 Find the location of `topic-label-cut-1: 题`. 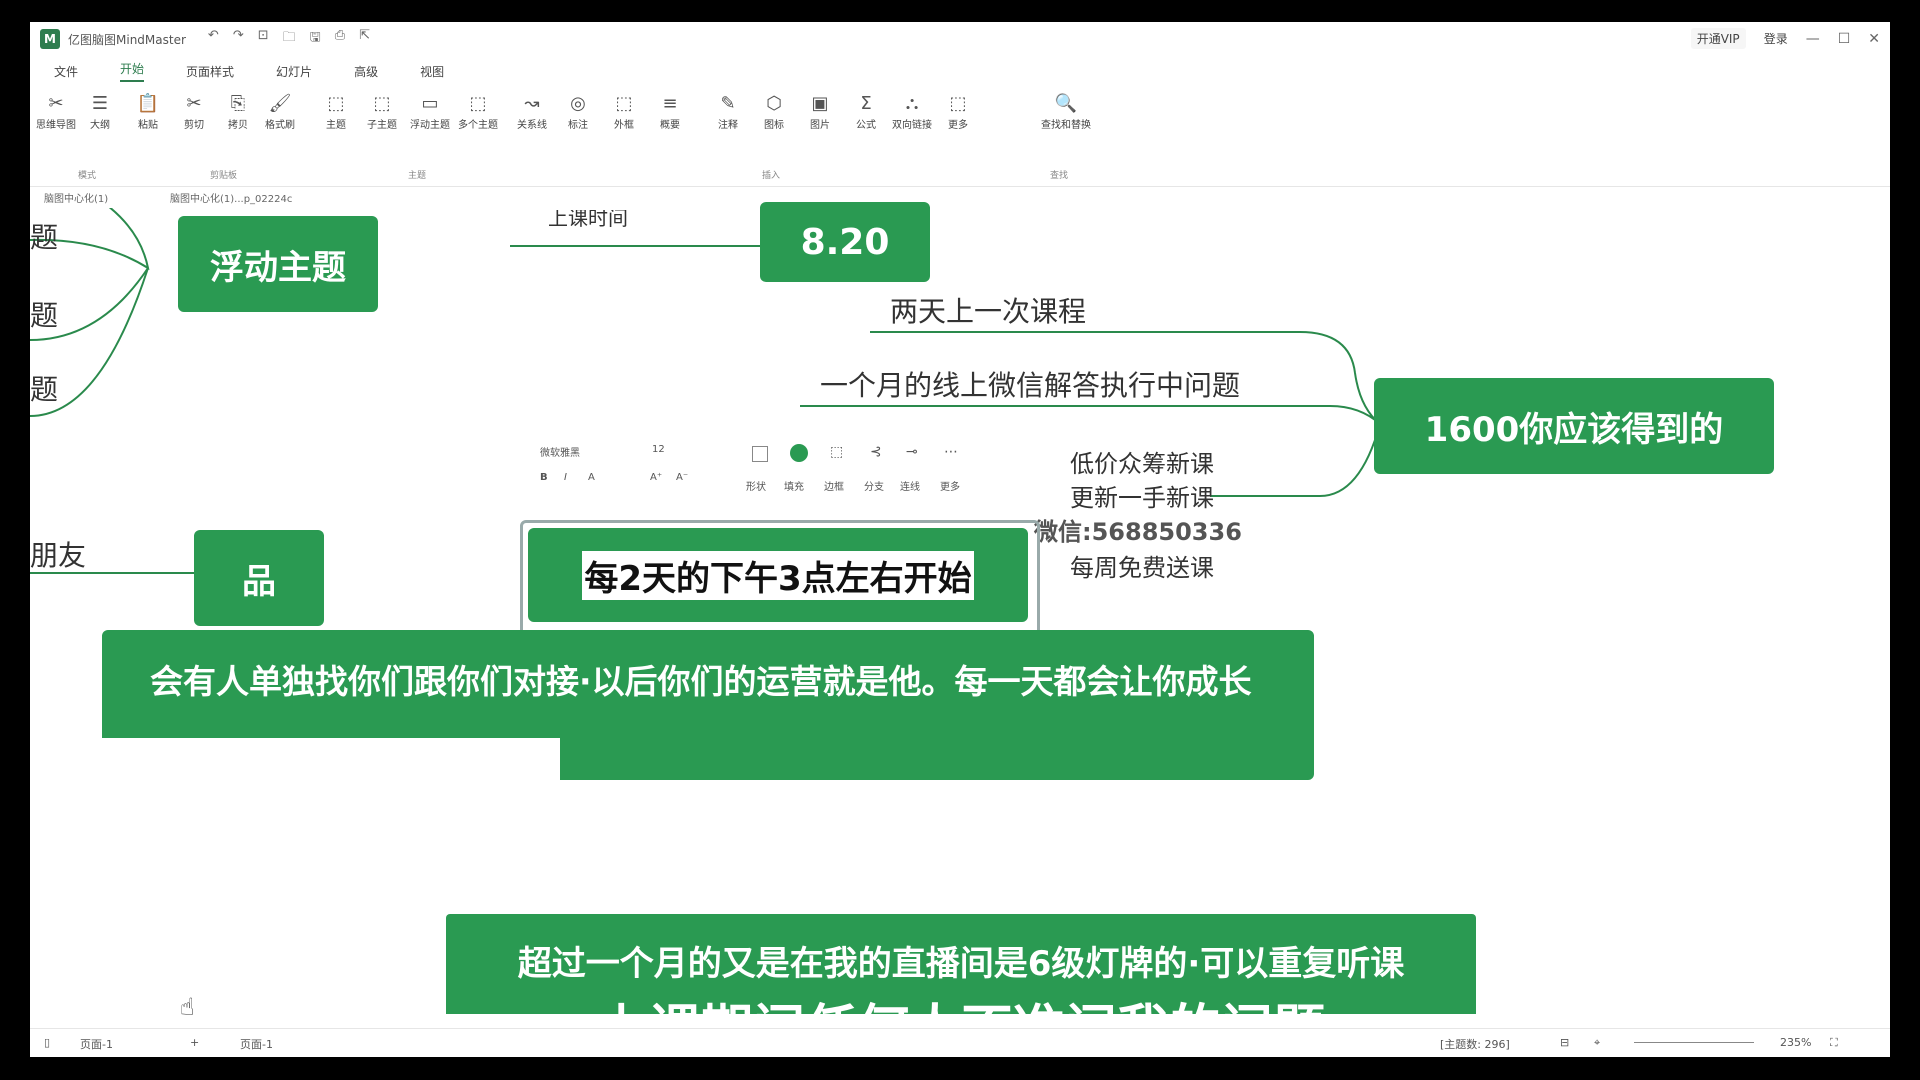

topic-label-cut-1: 题 is located at coordinates (44, 236).